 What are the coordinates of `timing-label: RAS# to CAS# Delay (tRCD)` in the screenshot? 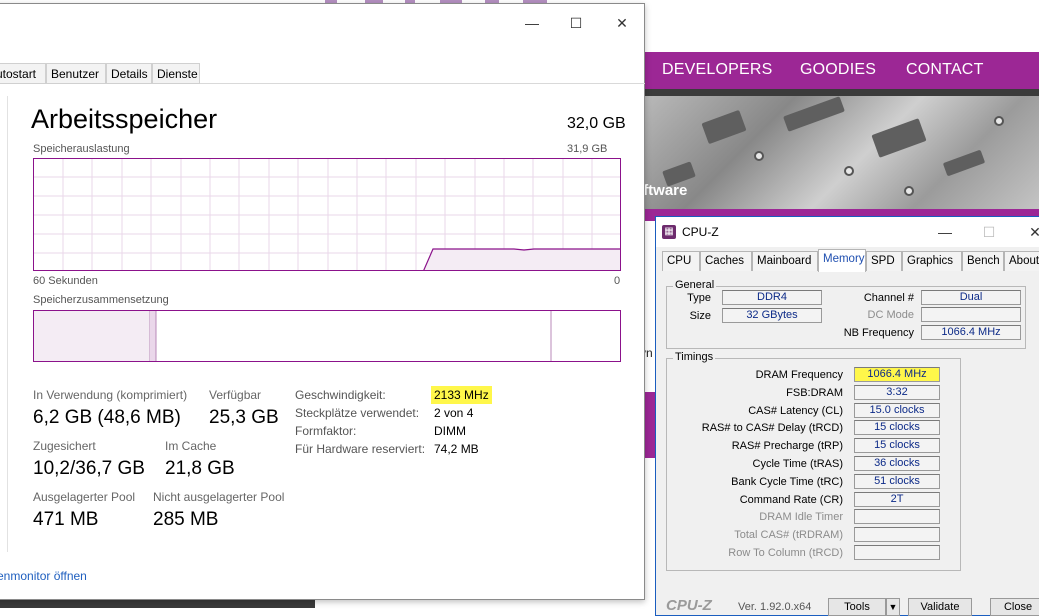 It's located at (772, 428).